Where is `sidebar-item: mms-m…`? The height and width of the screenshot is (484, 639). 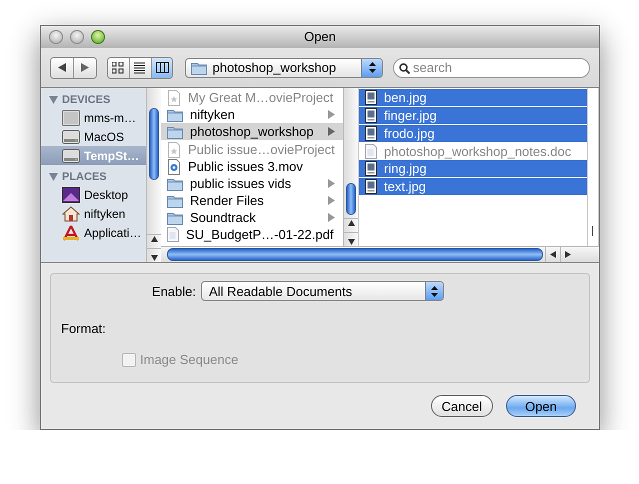 sidebar-item: mms-m… is located at coordinates (93, 117).